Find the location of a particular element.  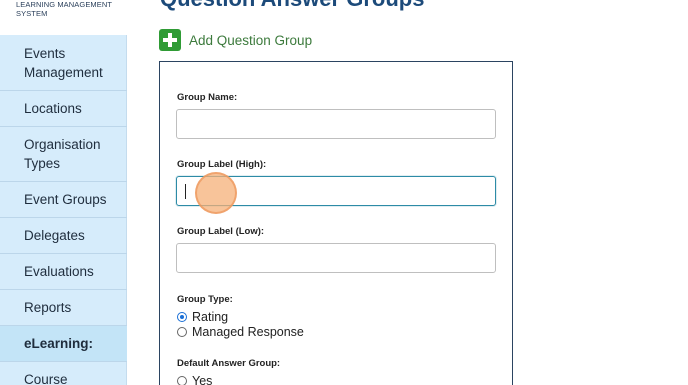

default-answer-group-label: Default Answer Group: is located at coordinates (229, 363).